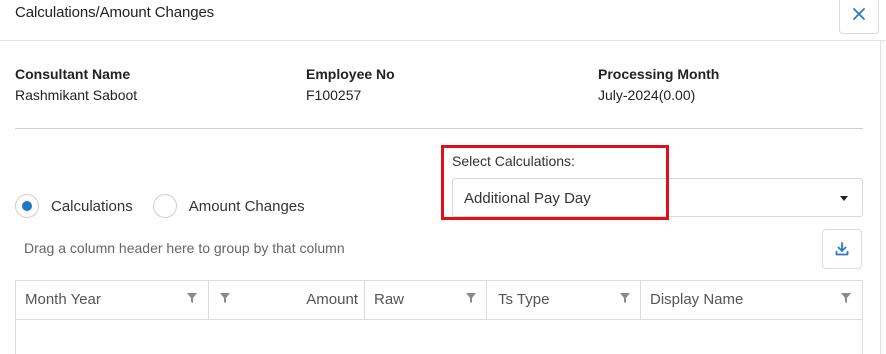 This screenshot has height=354, width=886. Describe the element at coordinates (76, 95) in the screenshot. I see `consultant-name-value: Rashmikant Saboot` at that location.